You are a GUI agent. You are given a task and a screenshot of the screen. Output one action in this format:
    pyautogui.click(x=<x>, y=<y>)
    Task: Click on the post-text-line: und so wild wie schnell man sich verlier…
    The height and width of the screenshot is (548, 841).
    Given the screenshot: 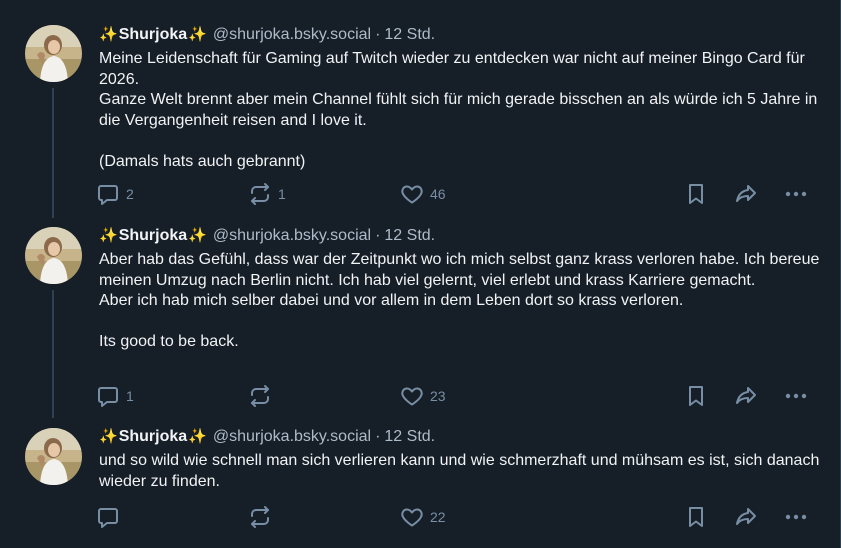 What is the action you would take?
    pyautogui.click(x=459, y=471)
    